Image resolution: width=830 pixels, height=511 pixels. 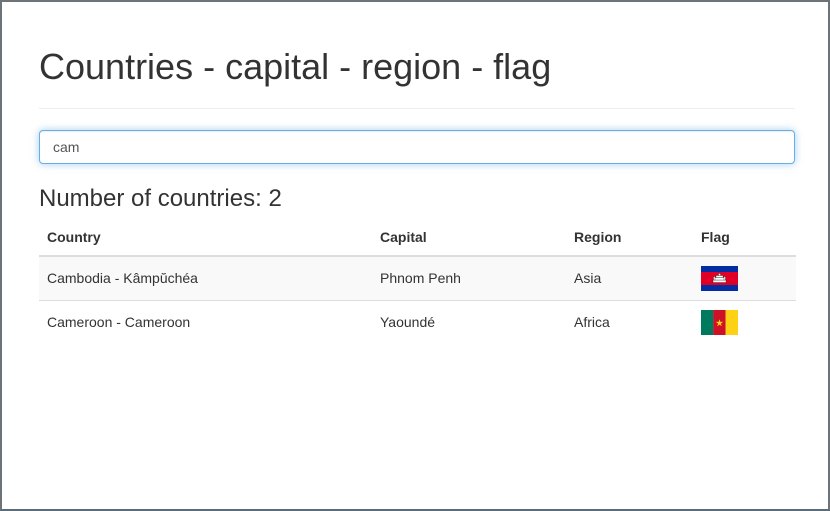 I want to click on country-cell: Cameroon - Cameroon, so click(x=205, y=321).